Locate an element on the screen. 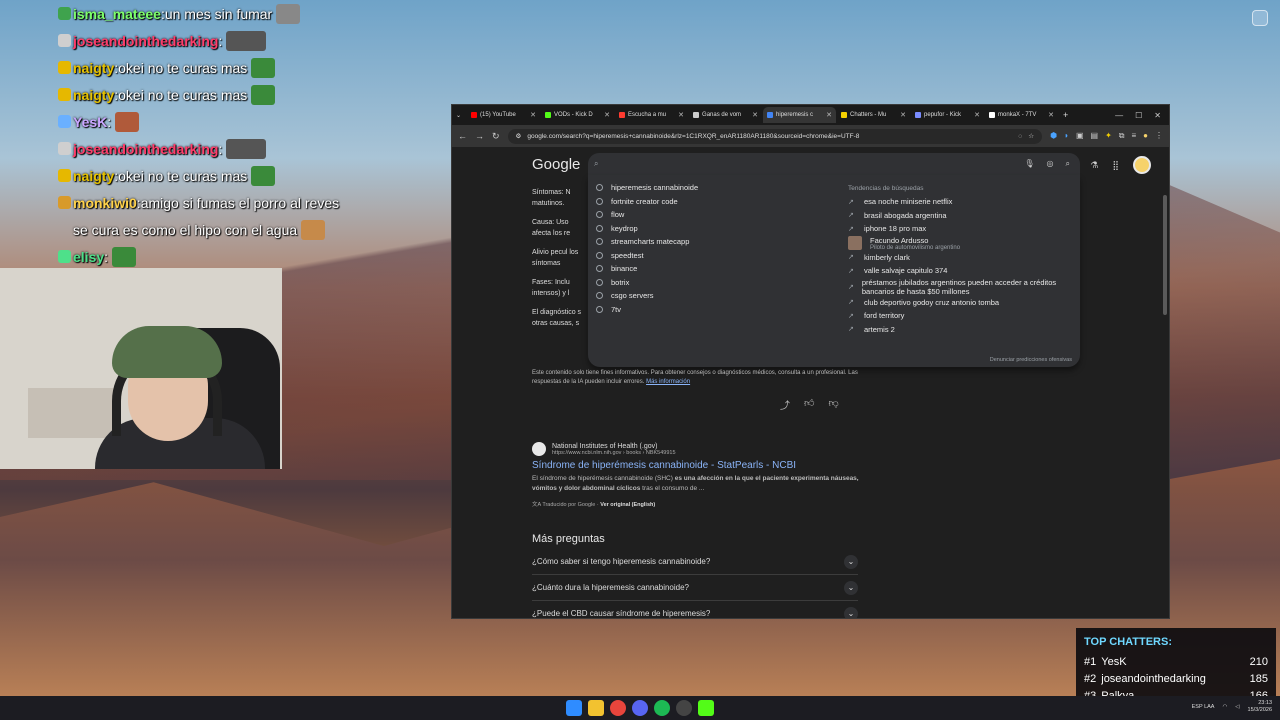  reload-icon: ↻ is located at coordinates (496, 136).